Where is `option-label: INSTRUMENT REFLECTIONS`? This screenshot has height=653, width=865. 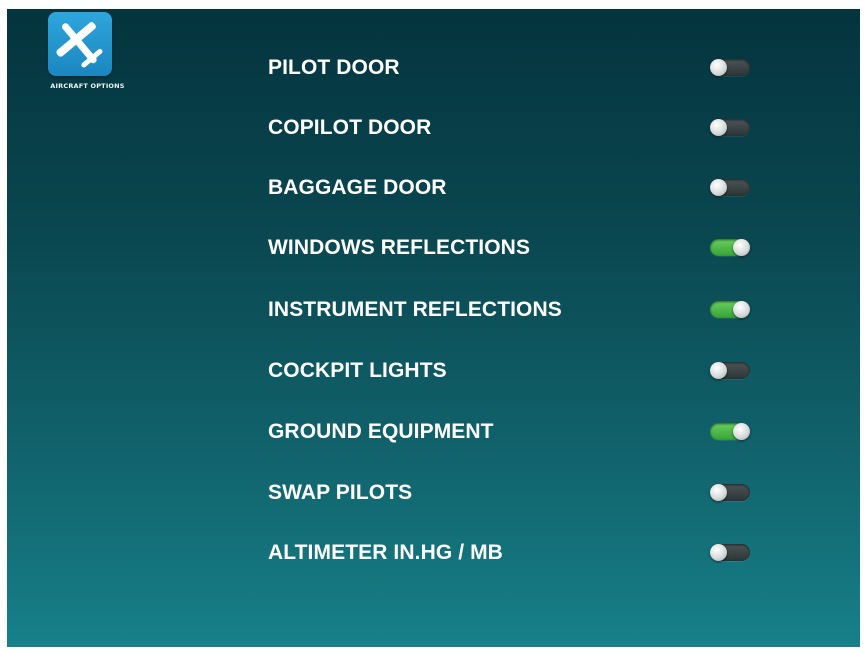
option-label: INSTRUMENT REFLECTIONS is located at coordinates (415, 309).